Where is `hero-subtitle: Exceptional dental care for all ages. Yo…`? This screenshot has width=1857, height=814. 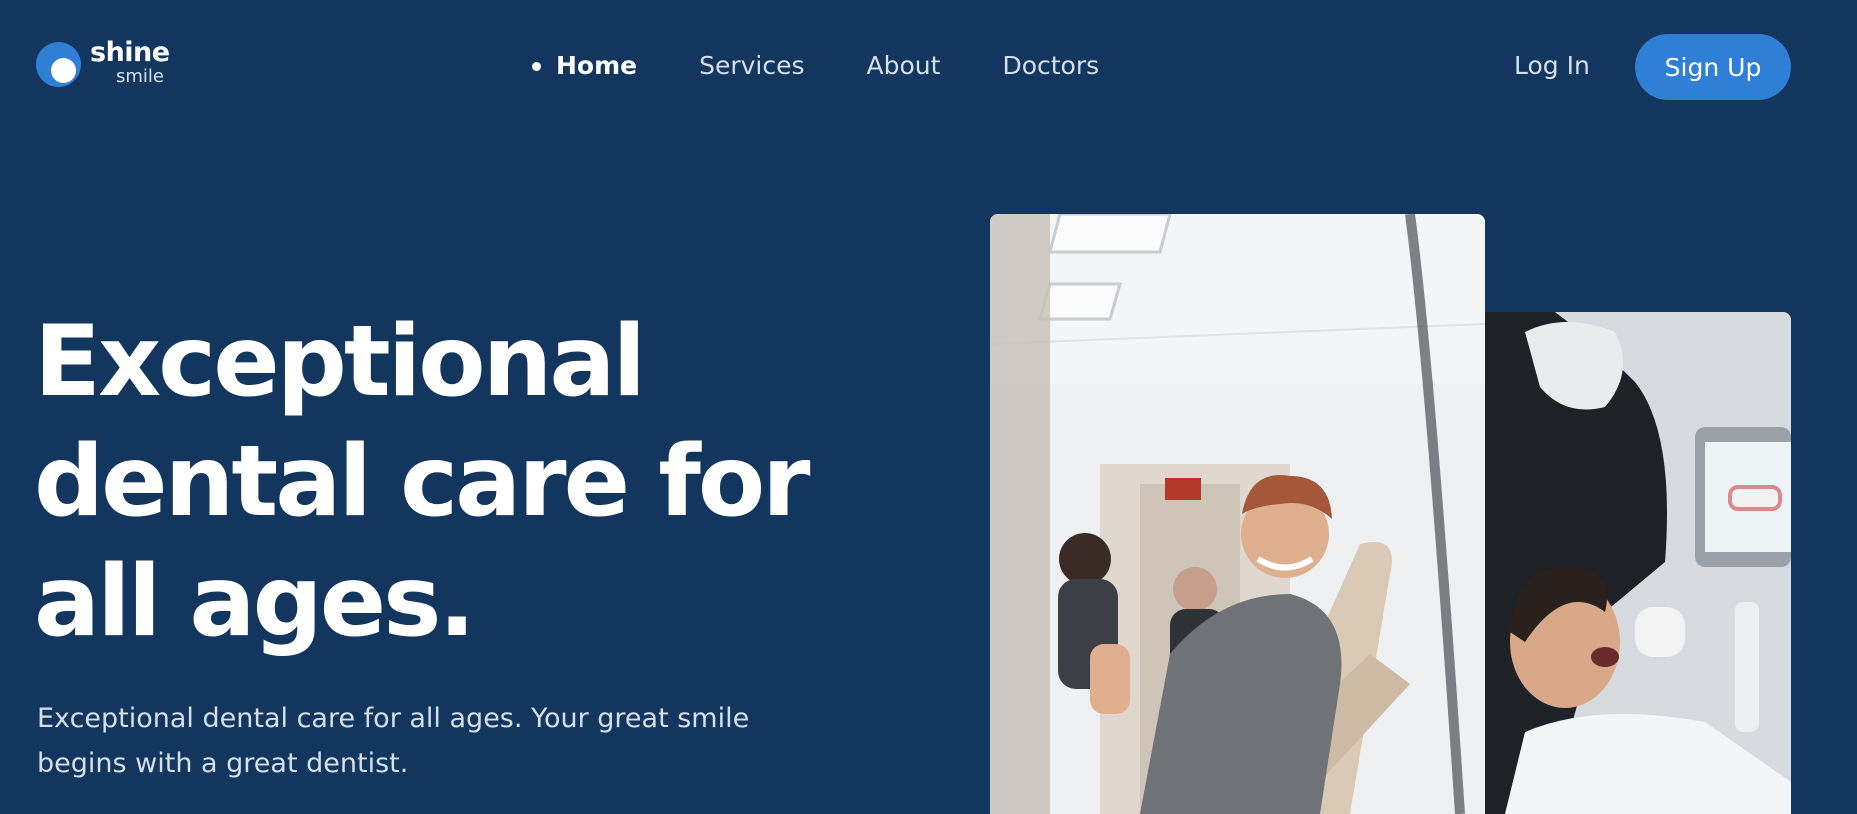 hero-subtitle: Exceptional dental care for all ages. Yo… is located at coordinates (393, 741).